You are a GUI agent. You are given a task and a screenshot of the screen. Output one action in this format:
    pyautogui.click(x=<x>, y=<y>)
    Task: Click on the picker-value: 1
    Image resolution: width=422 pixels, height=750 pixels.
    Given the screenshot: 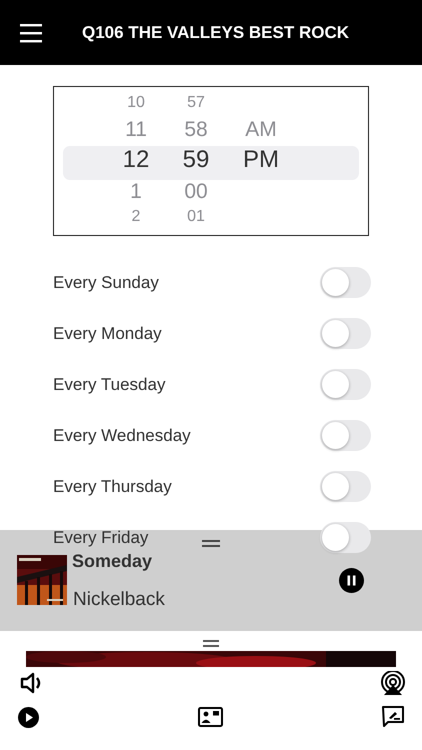 What is the action you would take?
    pyautogui.click(x=136, y=191)
    